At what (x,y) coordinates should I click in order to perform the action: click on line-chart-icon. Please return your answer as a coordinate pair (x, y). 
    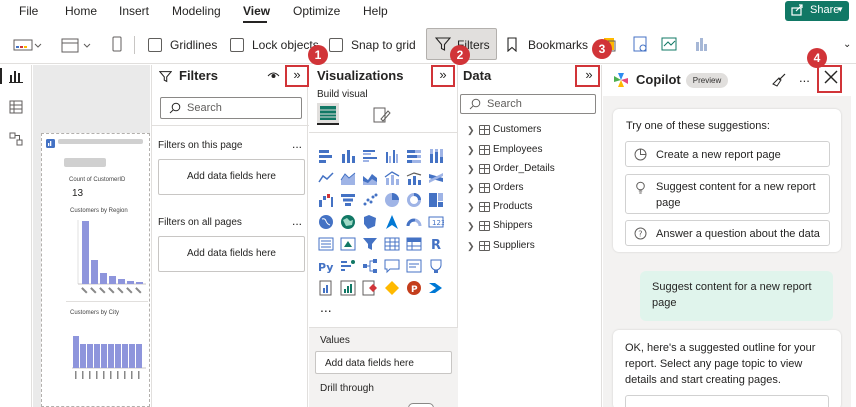
    Looking at the image, I should click on (326, 178).